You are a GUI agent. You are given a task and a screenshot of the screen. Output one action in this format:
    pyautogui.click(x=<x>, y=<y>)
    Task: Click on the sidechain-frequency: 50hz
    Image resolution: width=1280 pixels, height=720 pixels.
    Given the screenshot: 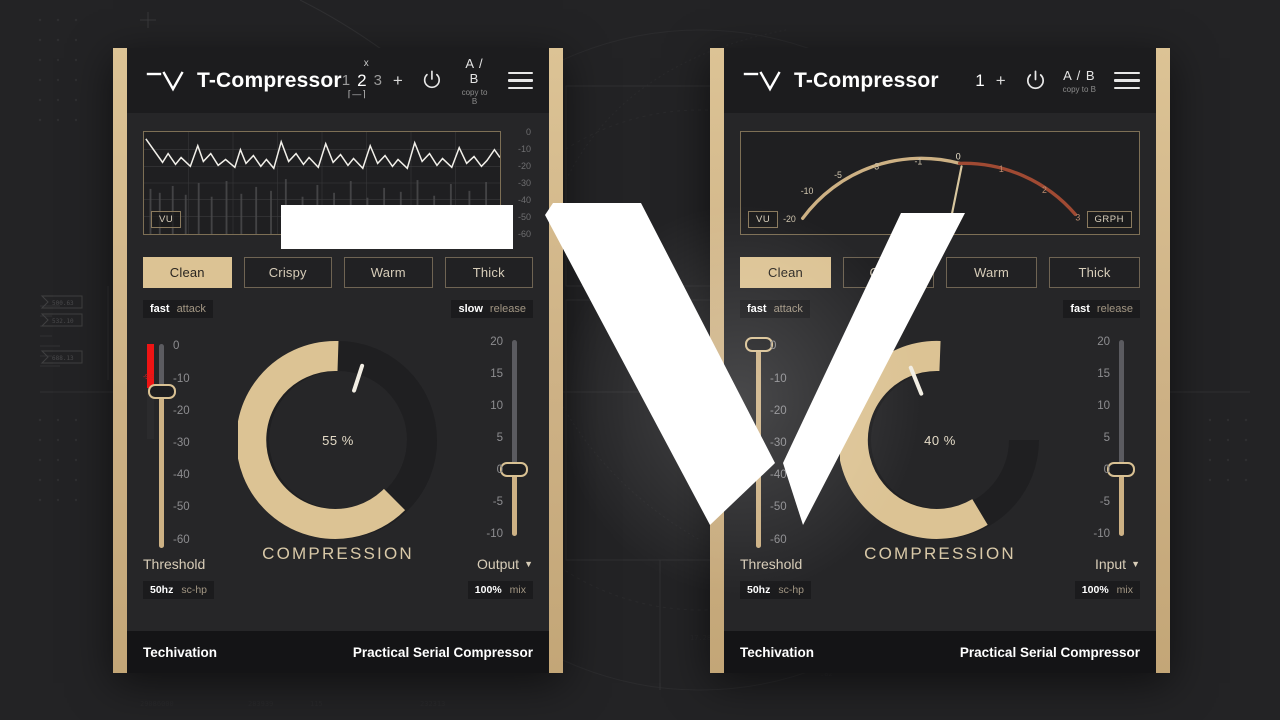 What is the action you would take?
    pyautogui.click(x=162, y=590)
    